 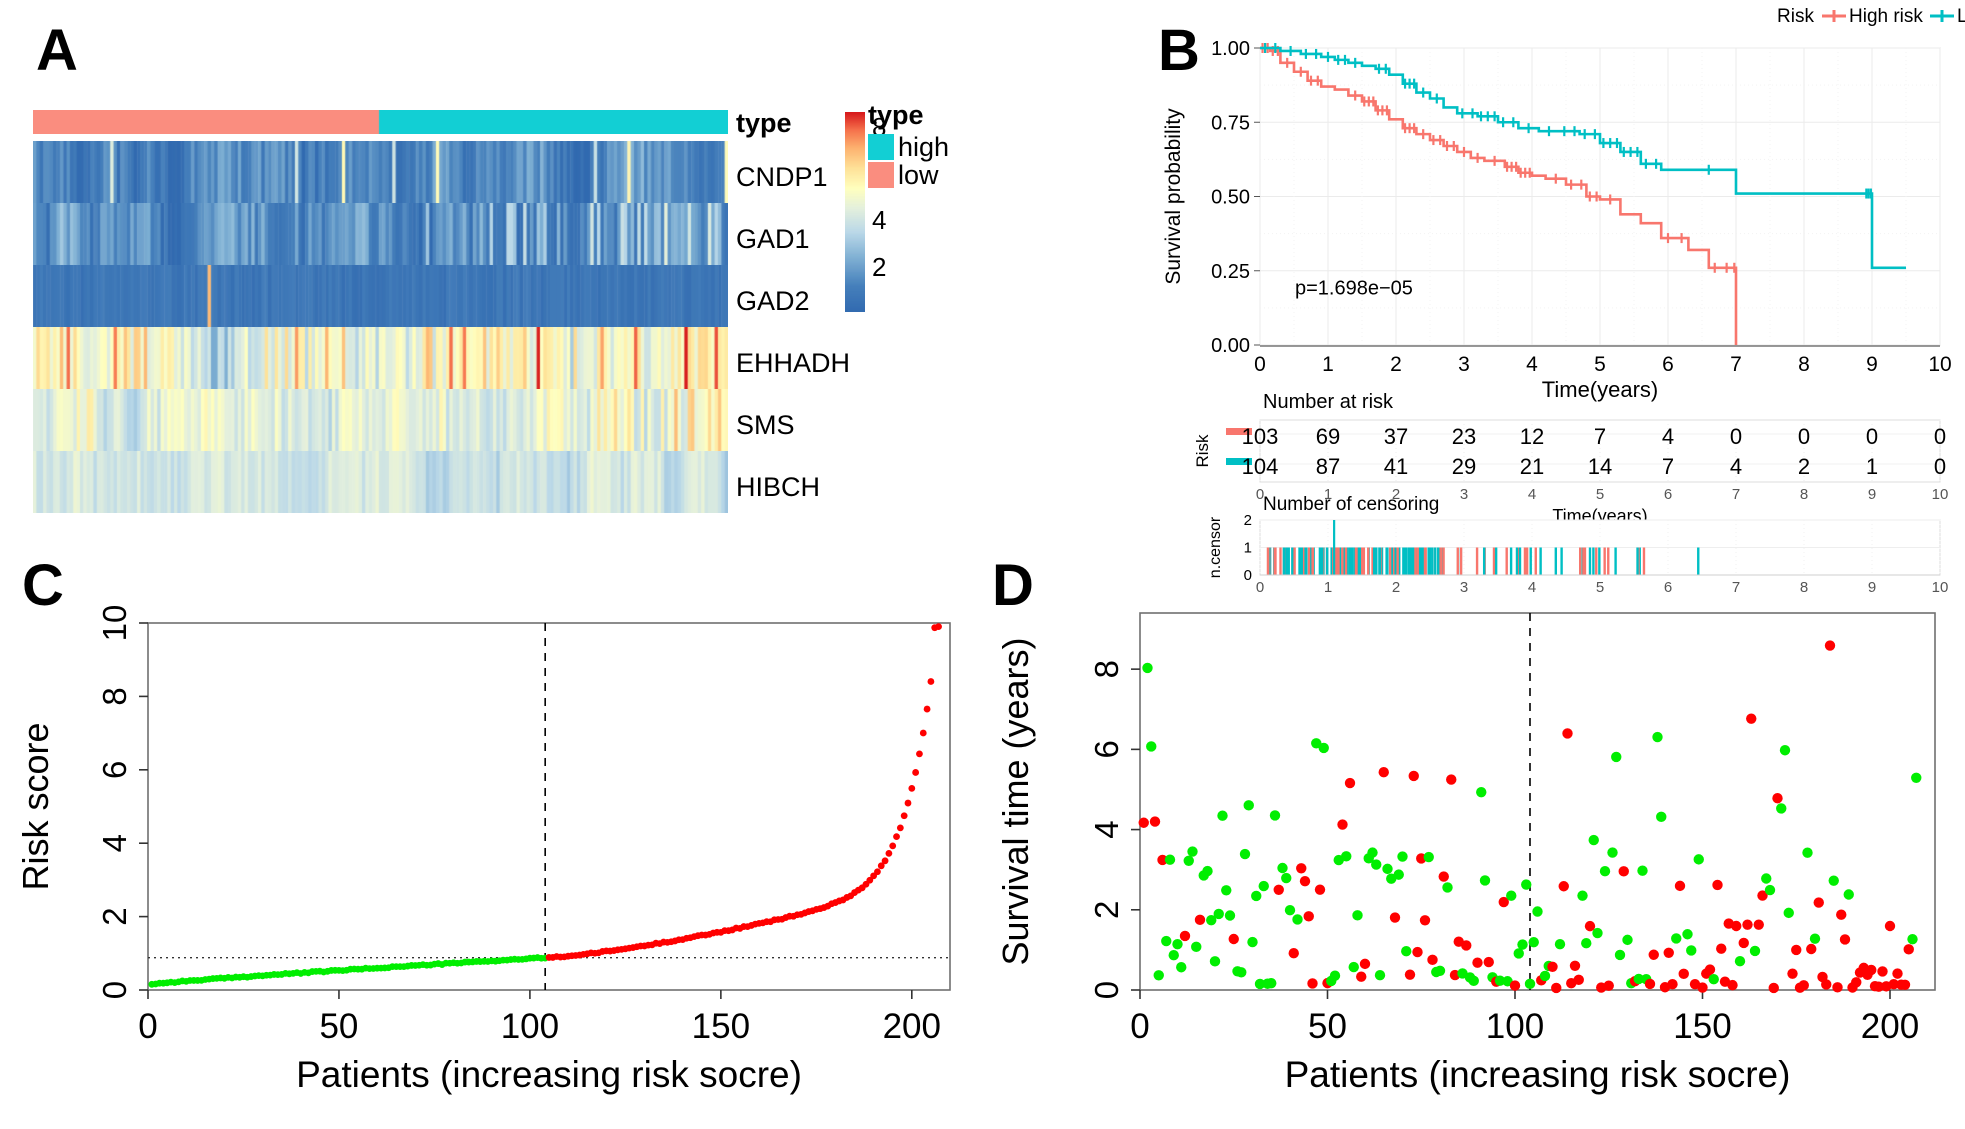 What do you see at coordinates (380, 482) in the screenshot?
I see `heatmap-row-hibch` at bounding box center [380, 482].